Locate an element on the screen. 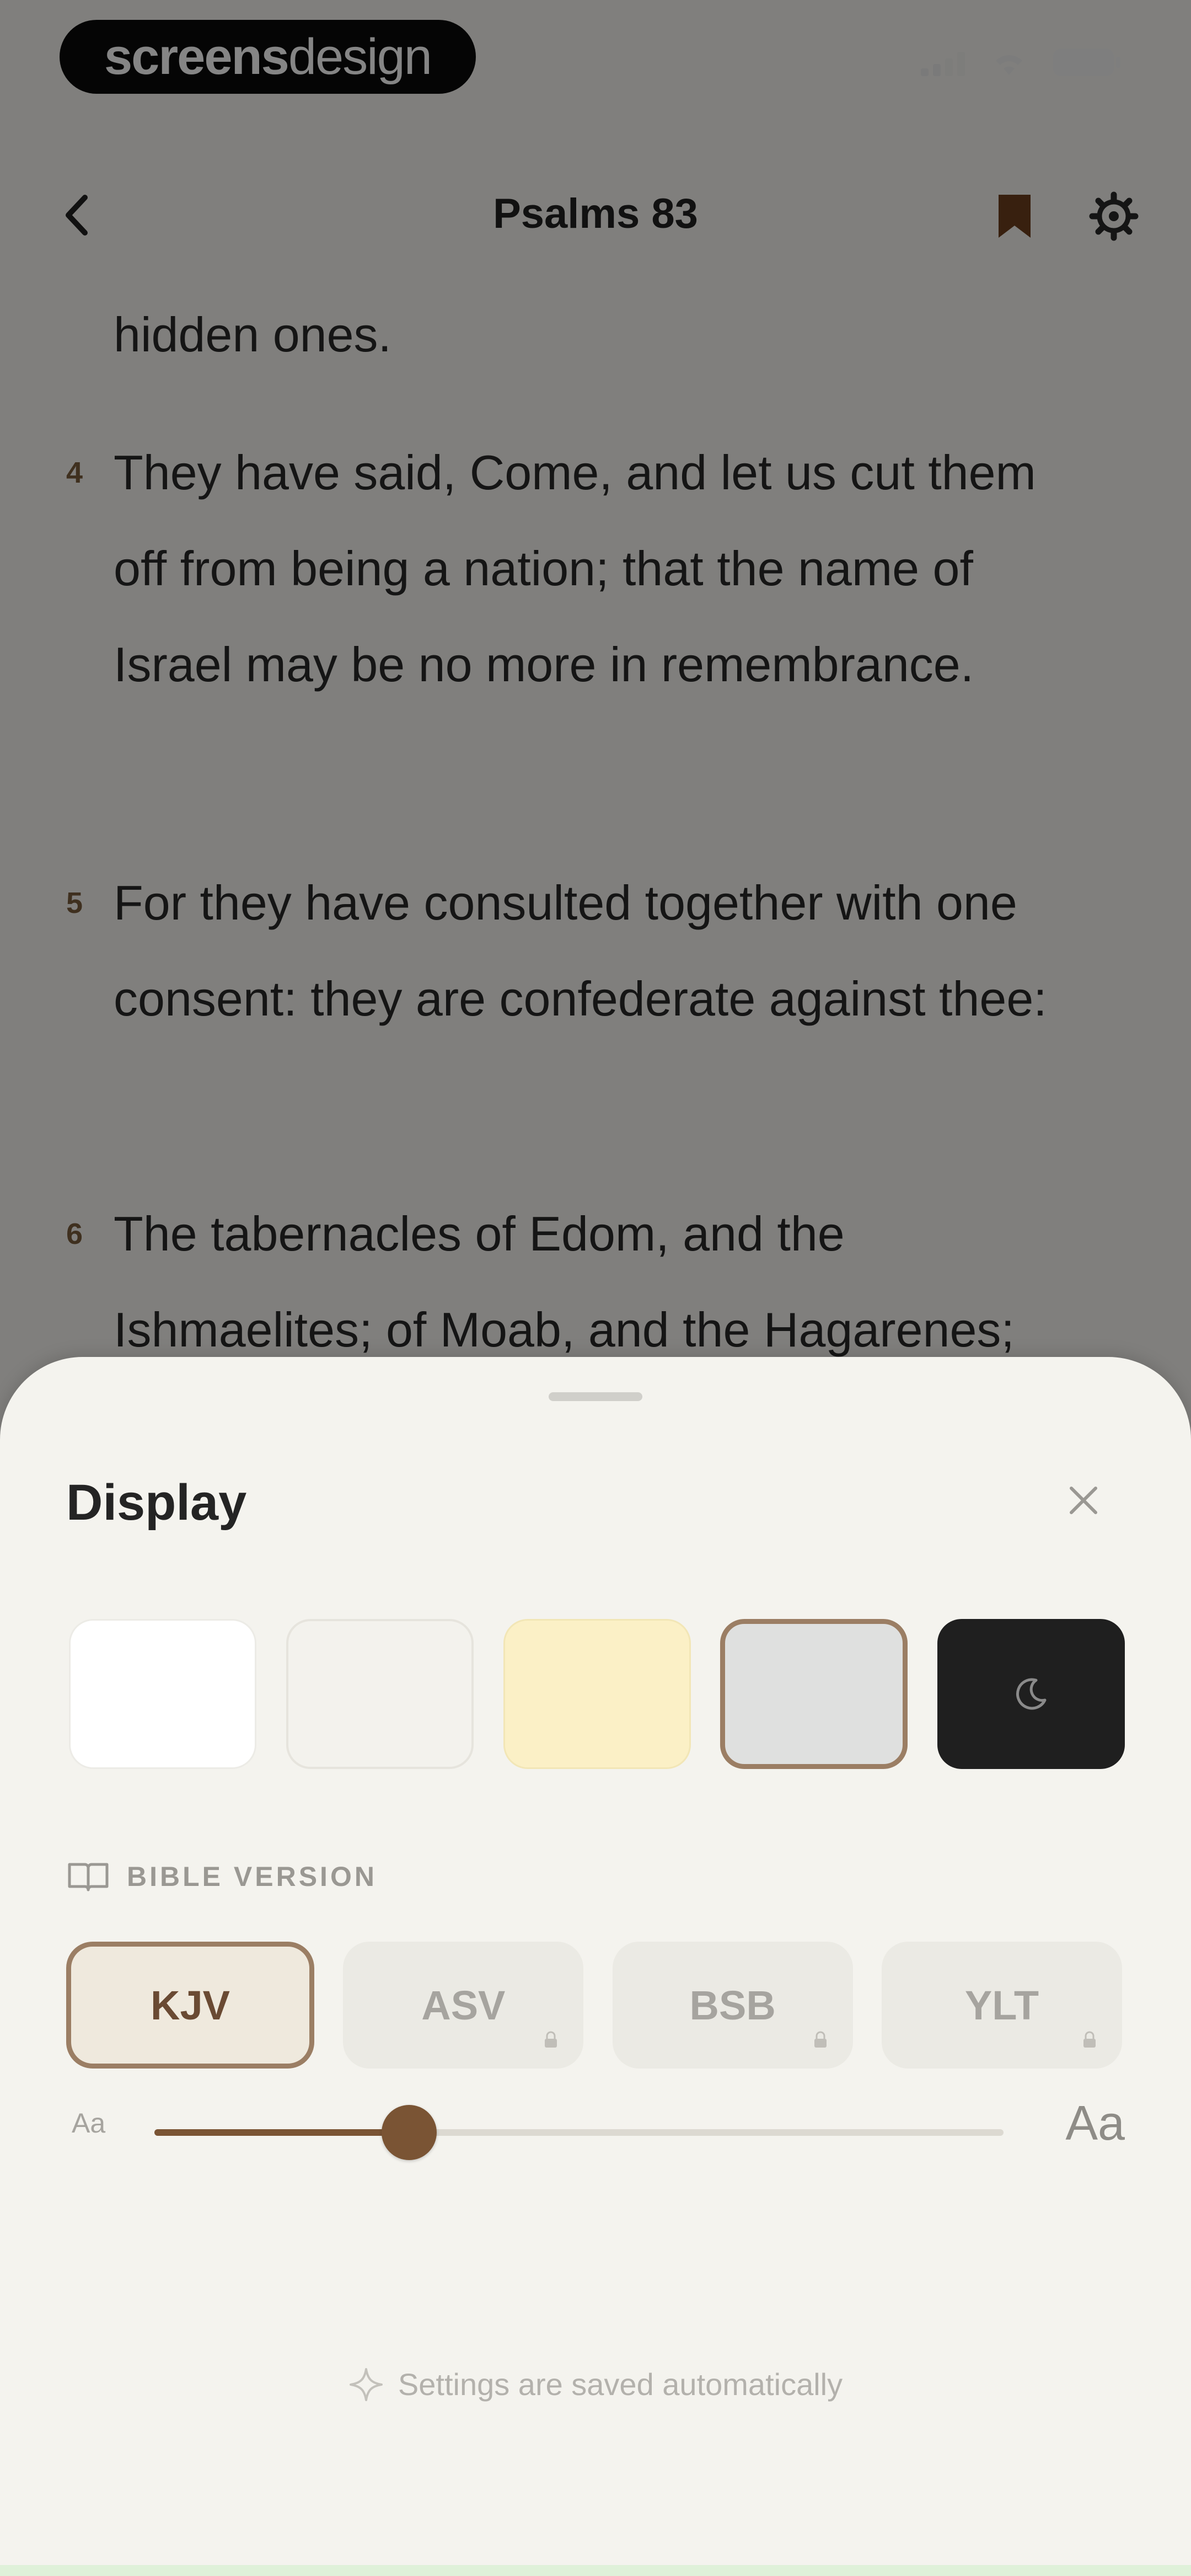  version-label: BSB is located at coordinates (732, 2005).